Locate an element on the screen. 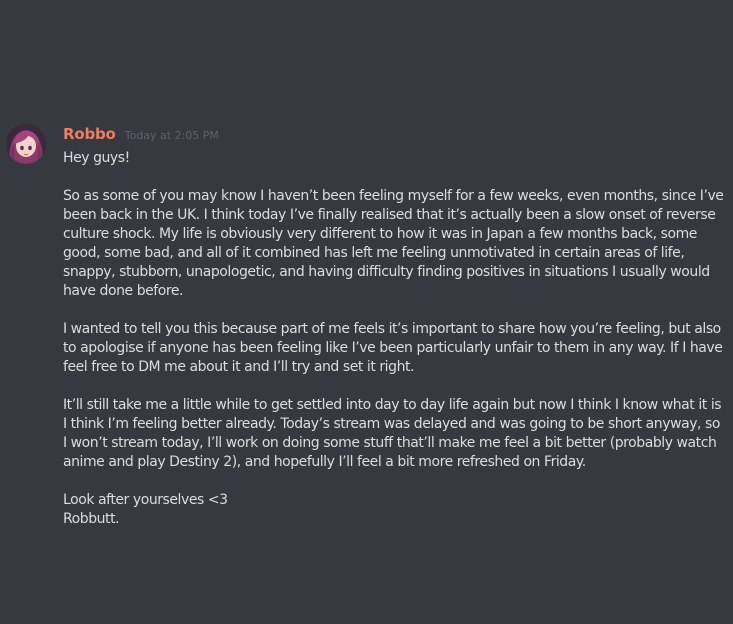  anime-girl-avatar-icon is located at coordinates (26, 144).